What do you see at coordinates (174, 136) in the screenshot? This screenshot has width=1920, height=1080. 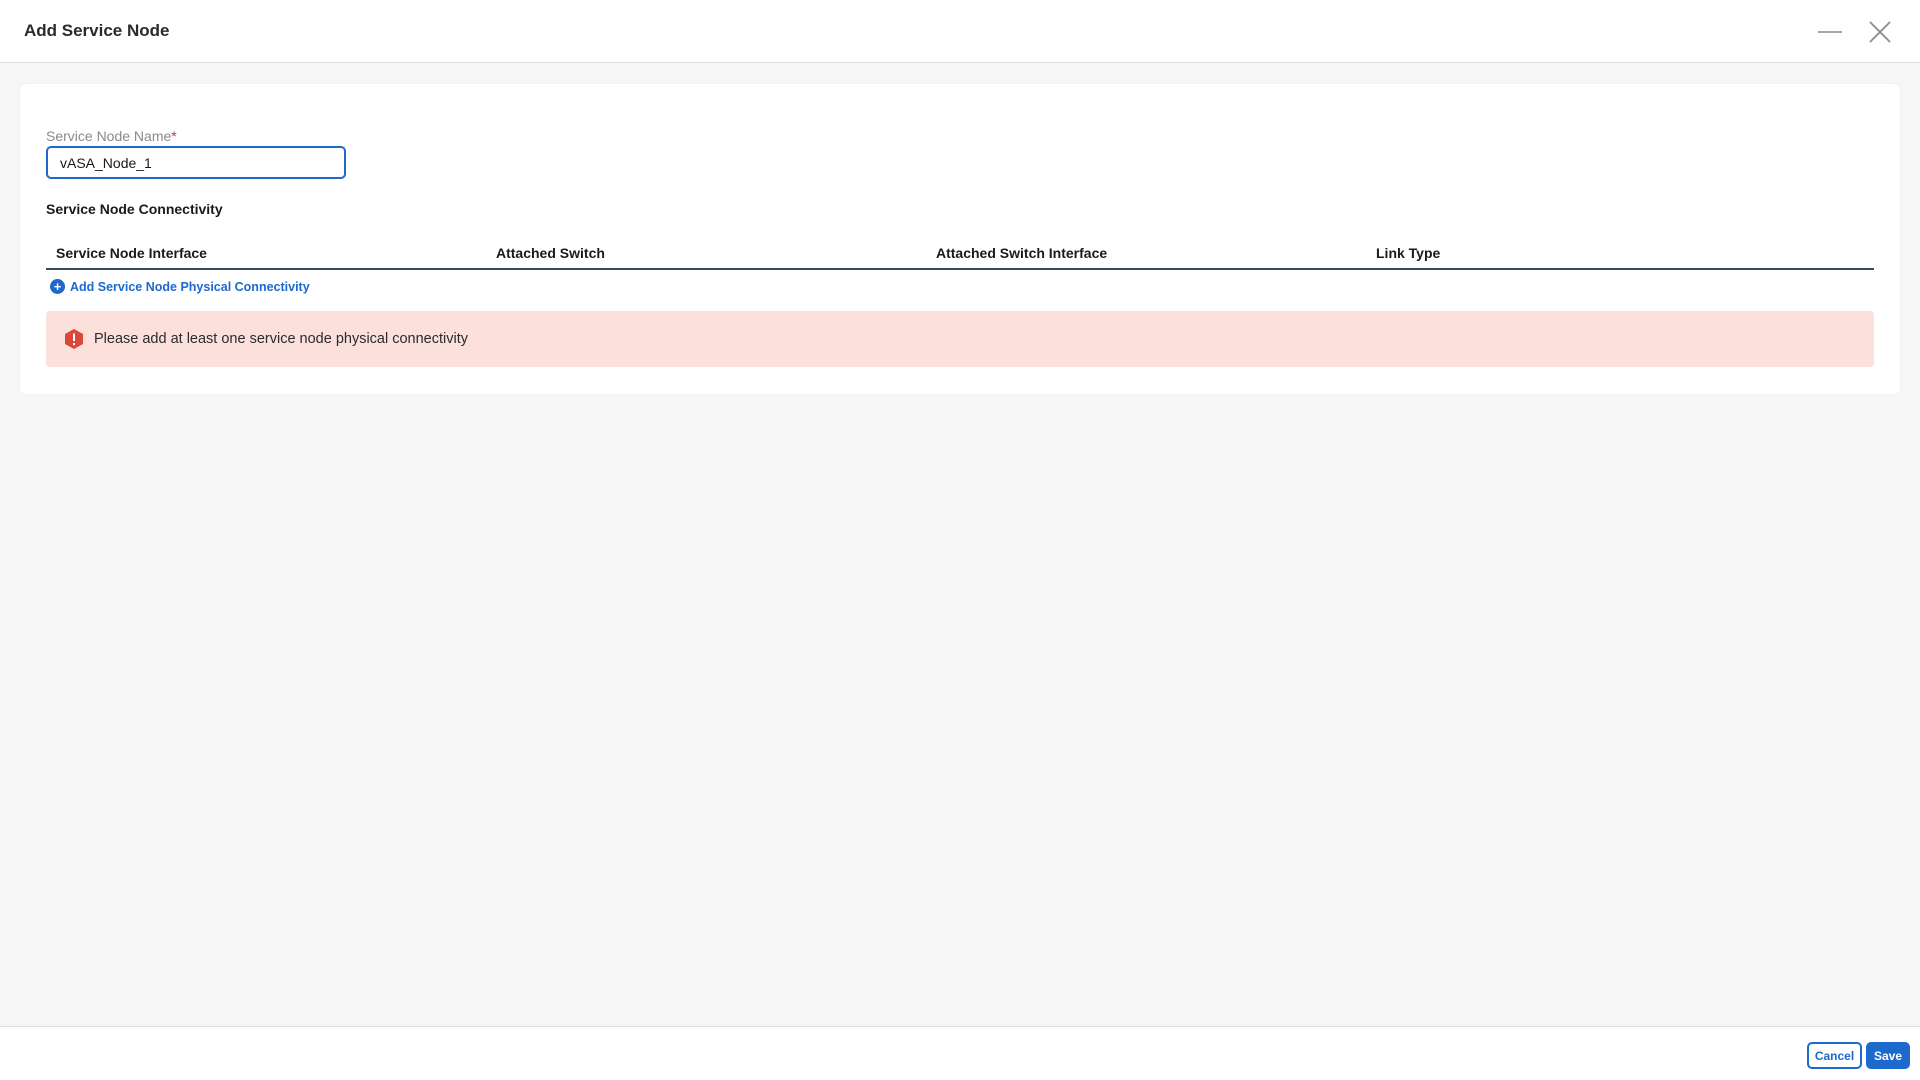 I see `required-marker: *` at bounding box center [174, 136].